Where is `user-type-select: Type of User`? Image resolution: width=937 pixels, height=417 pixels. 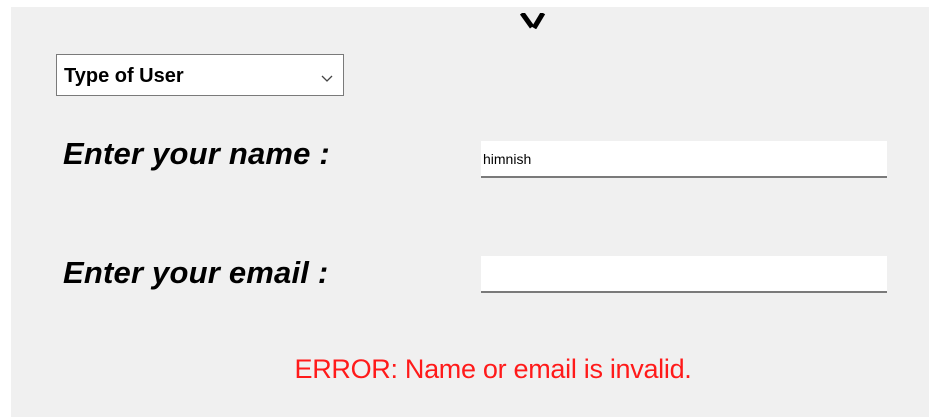 user-type-select: Type of User is located at coordinates (200, 75).